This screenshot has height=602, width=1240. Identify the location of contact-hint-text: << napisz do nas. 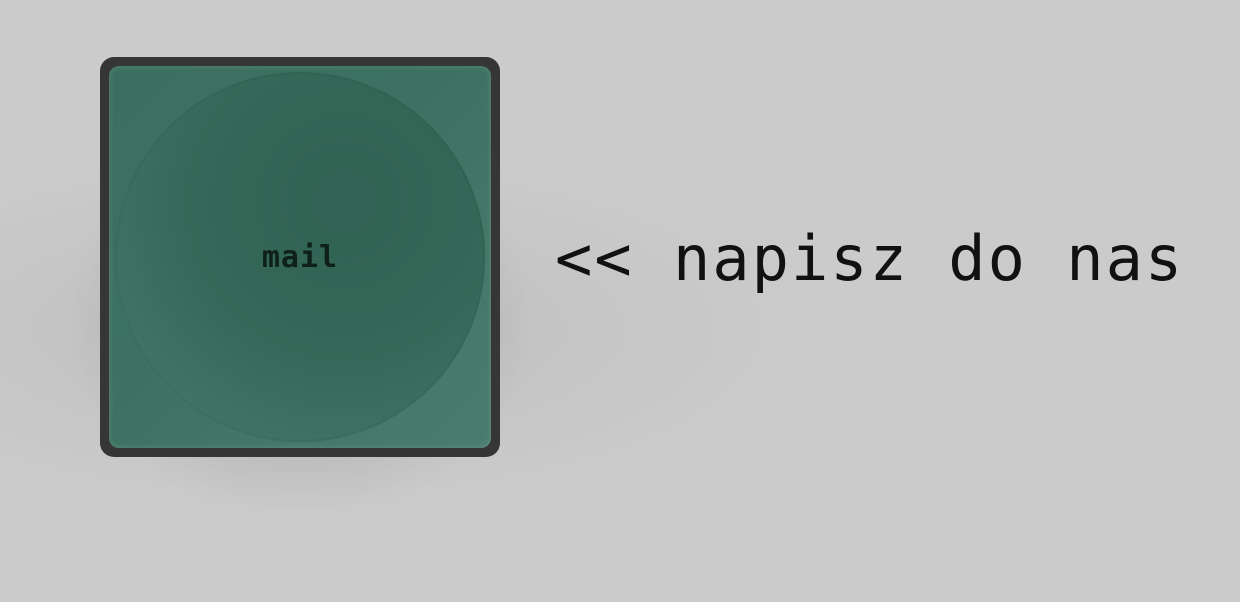
(870, 258).